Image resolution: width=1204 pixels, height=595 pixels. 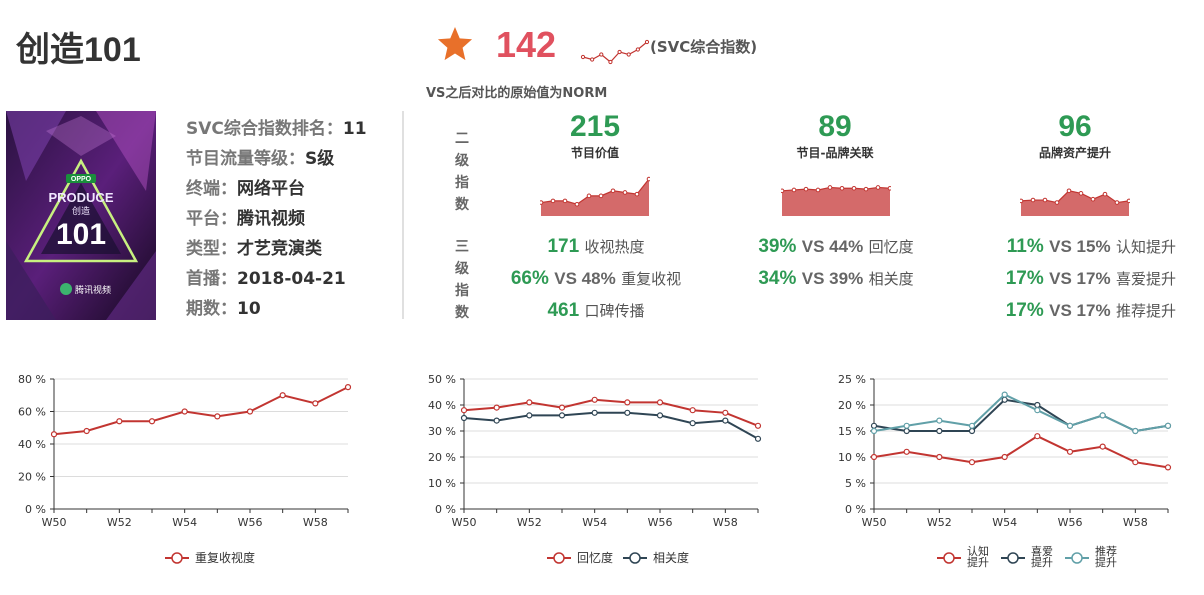 I want to click on level3-value: 11%, so click(x=1025, y=246).